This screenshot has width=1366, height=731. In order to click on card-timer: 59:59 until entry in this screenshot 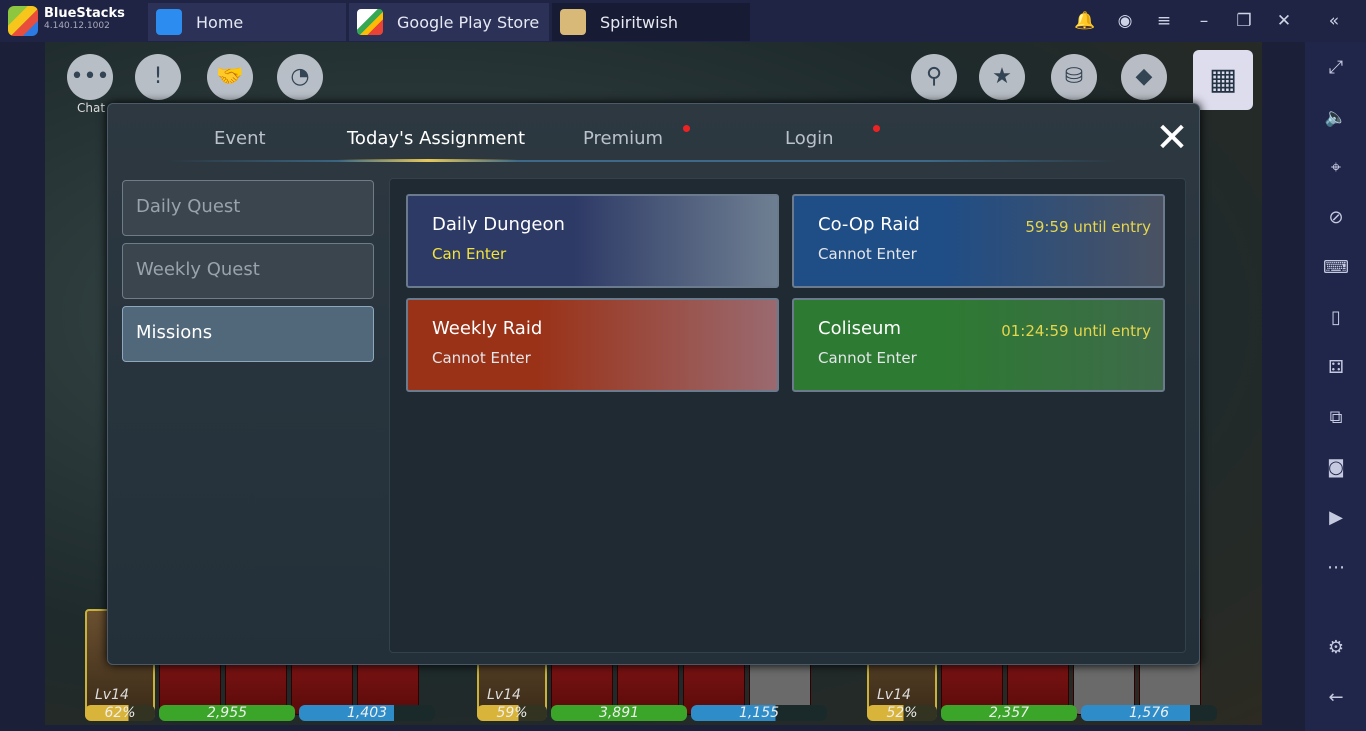, I will do `click(1088, 227)`.